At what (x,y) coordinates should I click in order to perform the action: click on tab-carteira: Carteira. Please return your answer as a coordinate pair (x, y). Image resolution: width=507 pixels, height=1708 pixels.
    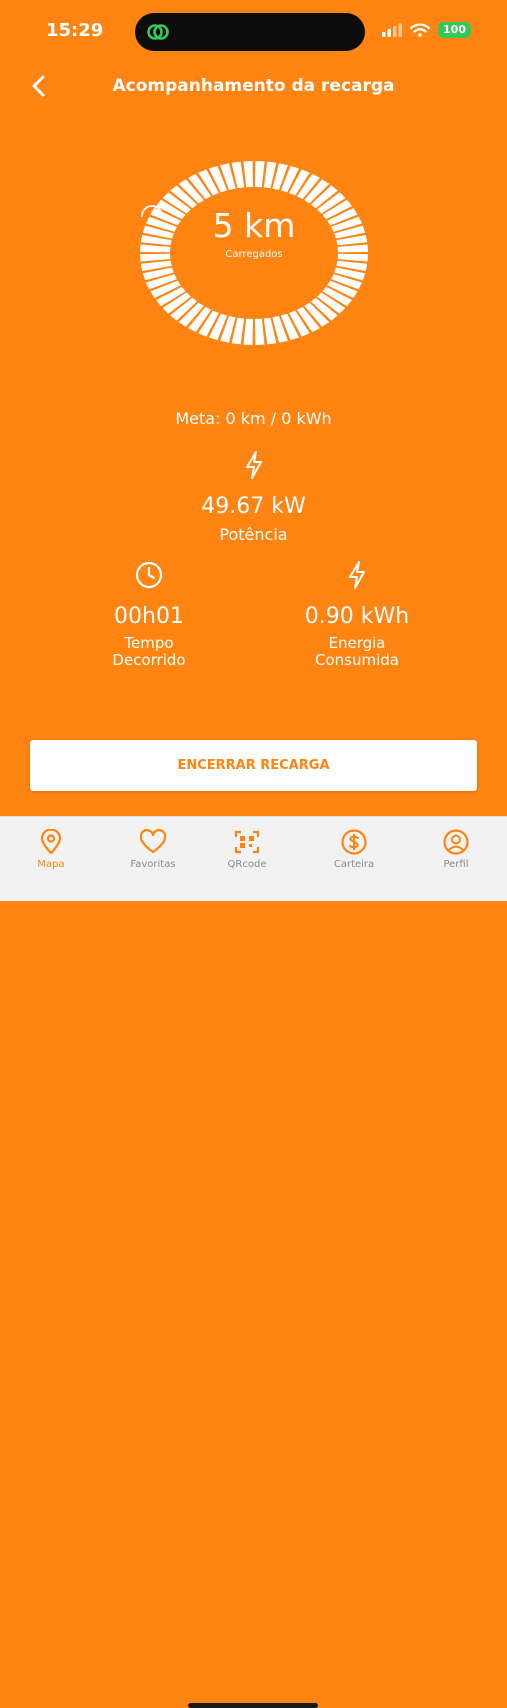
    Looking at the image, I should click on (354, 849).